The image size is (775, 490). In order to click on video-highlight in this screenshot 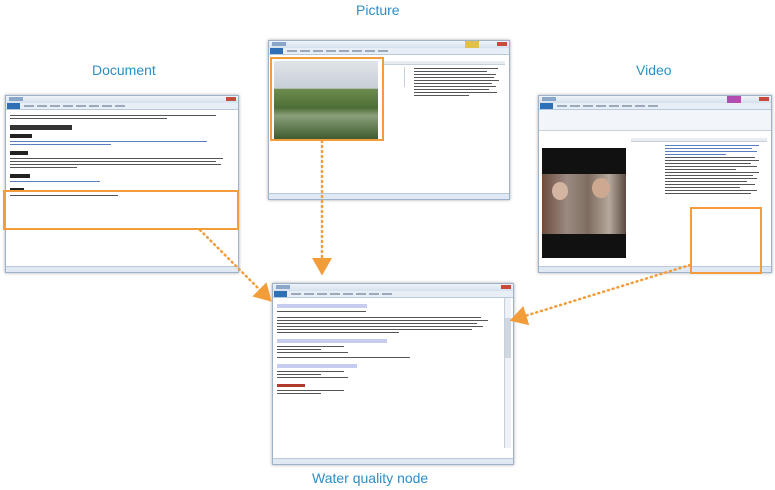, I will do `click(726, 240)`.